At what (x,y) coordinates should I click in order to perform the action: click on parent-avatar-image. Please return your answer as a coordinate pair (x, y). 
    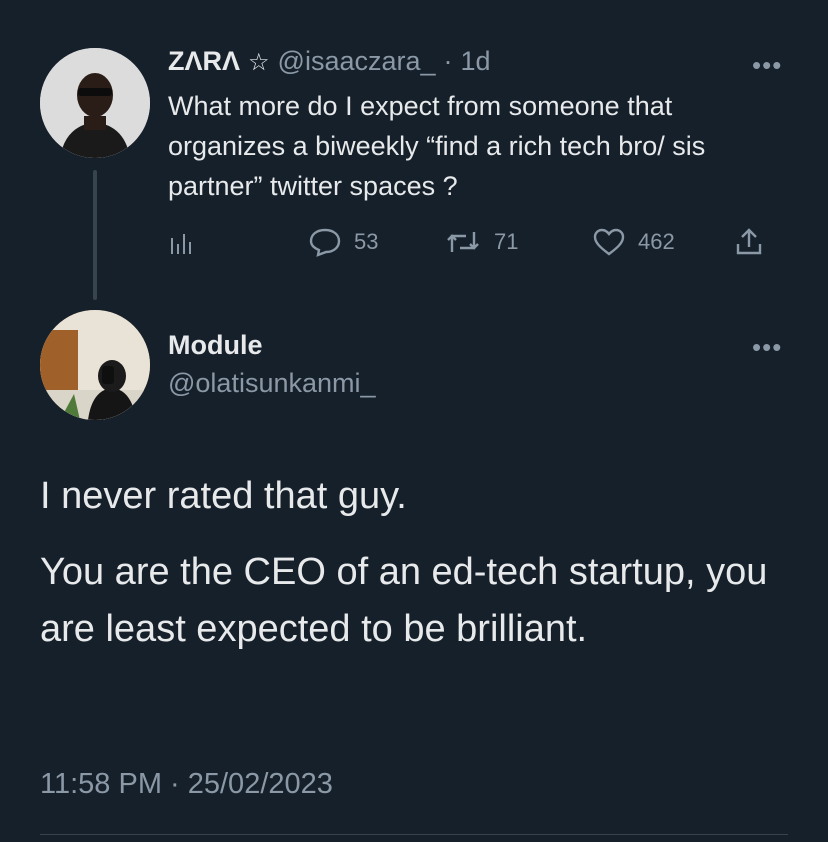
    Looking at the image, I should click on (95, 103).